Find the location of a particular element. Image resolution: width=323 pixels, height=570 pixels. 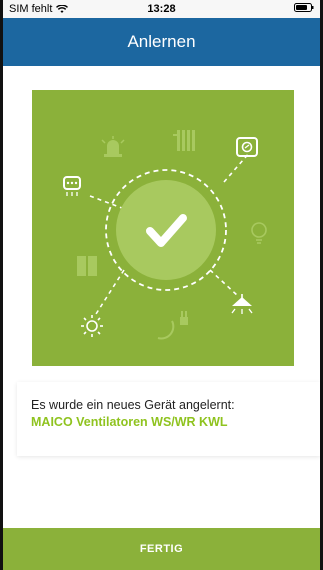

battery-icon is located at coordinates (304, 9).